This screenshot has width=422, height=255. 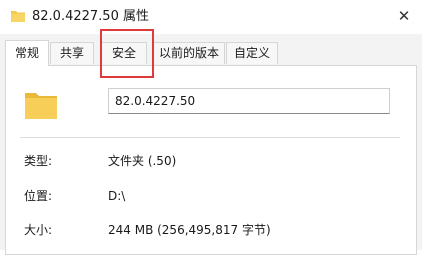 I want to click on size-label: 大小:, so click(x=38, y=230).